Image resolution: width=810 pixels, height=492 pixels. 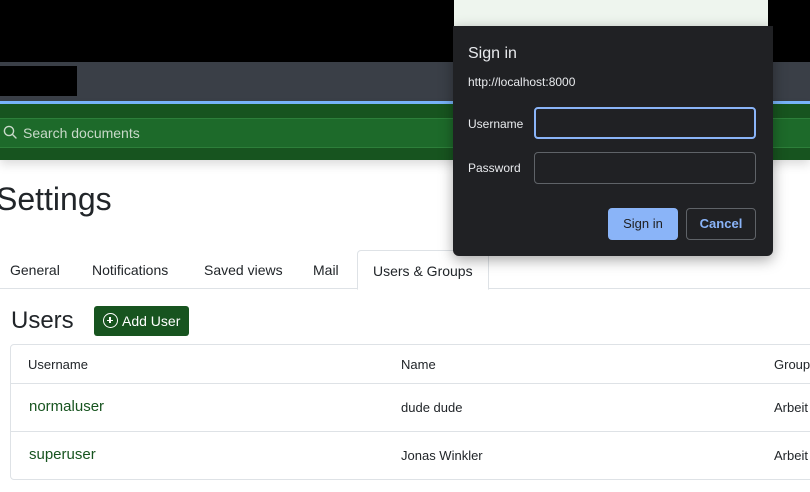 What do you see at coordinates (38, 81) in the screenshot?
I see `logo` at bounding box center [38, 81].